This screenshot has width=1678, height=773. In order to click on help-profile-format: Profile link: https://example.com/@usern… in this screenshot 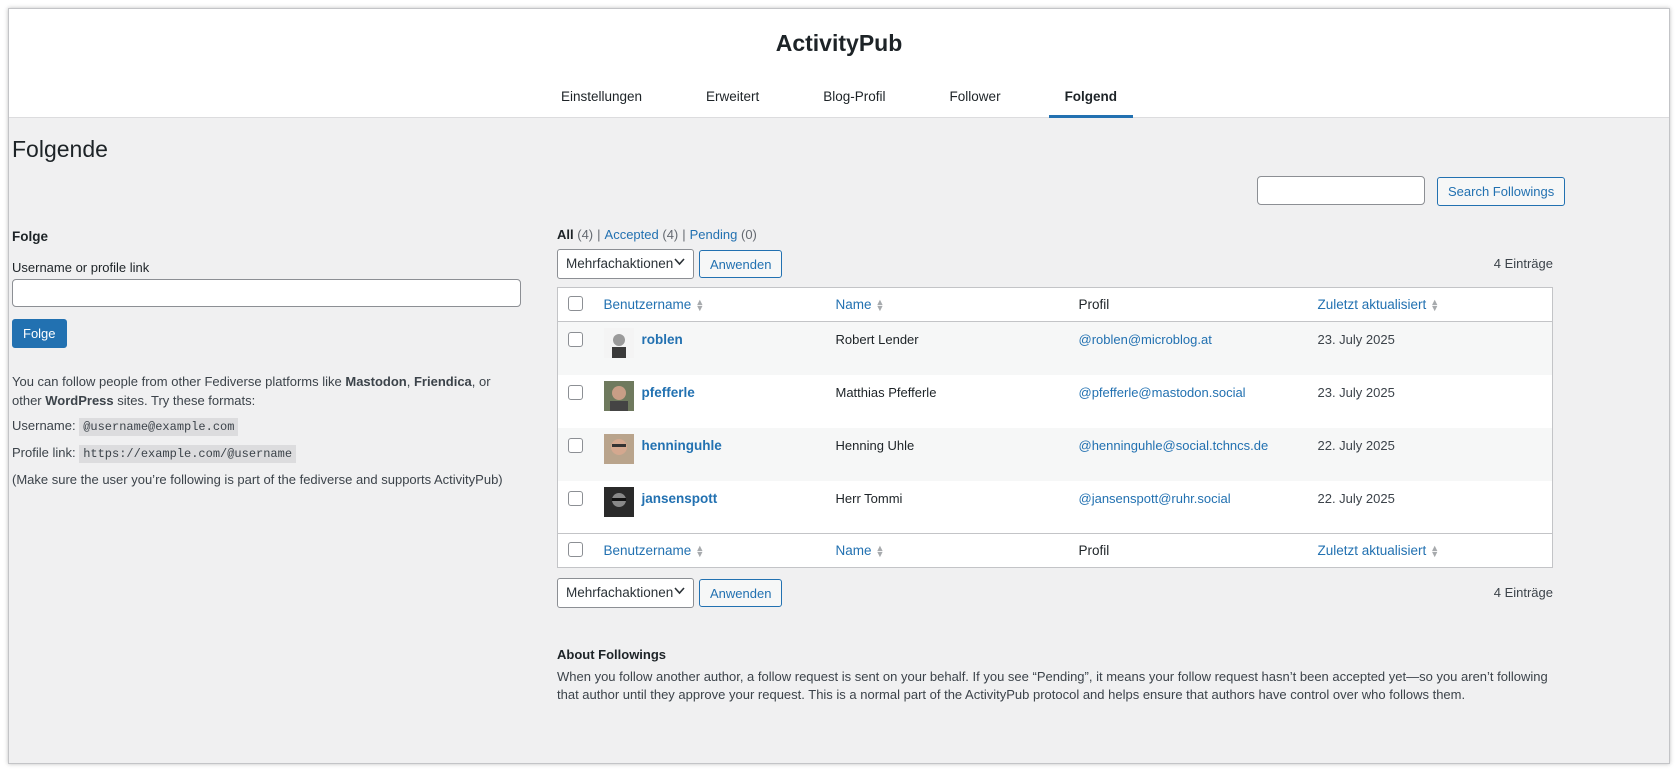, I will do `click(267, 453)`.